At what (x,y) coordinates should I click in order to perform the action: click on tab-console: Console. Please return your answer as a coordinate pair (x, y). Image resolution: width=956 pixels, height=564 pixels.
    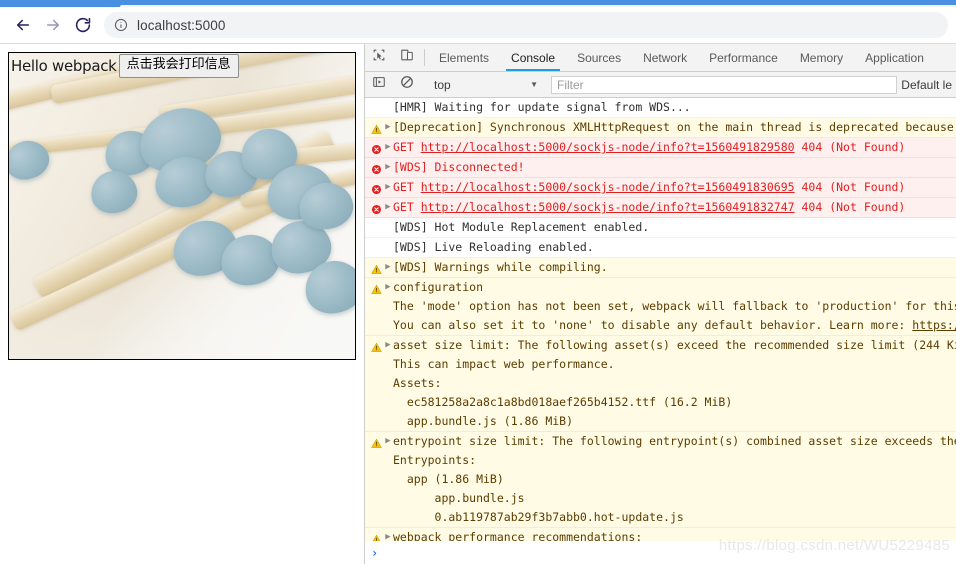
    Looking at the image, I should click on (533, 57).